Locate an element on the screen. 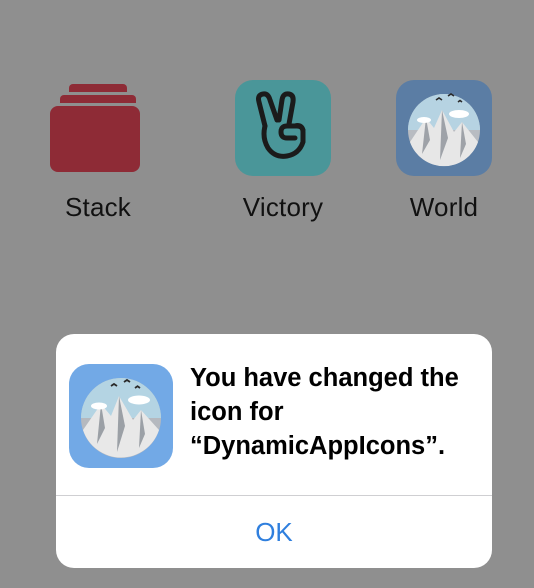 The height and width of the screenshot is (588, 534). ok-button: OK is located at coordinates (274, 532).